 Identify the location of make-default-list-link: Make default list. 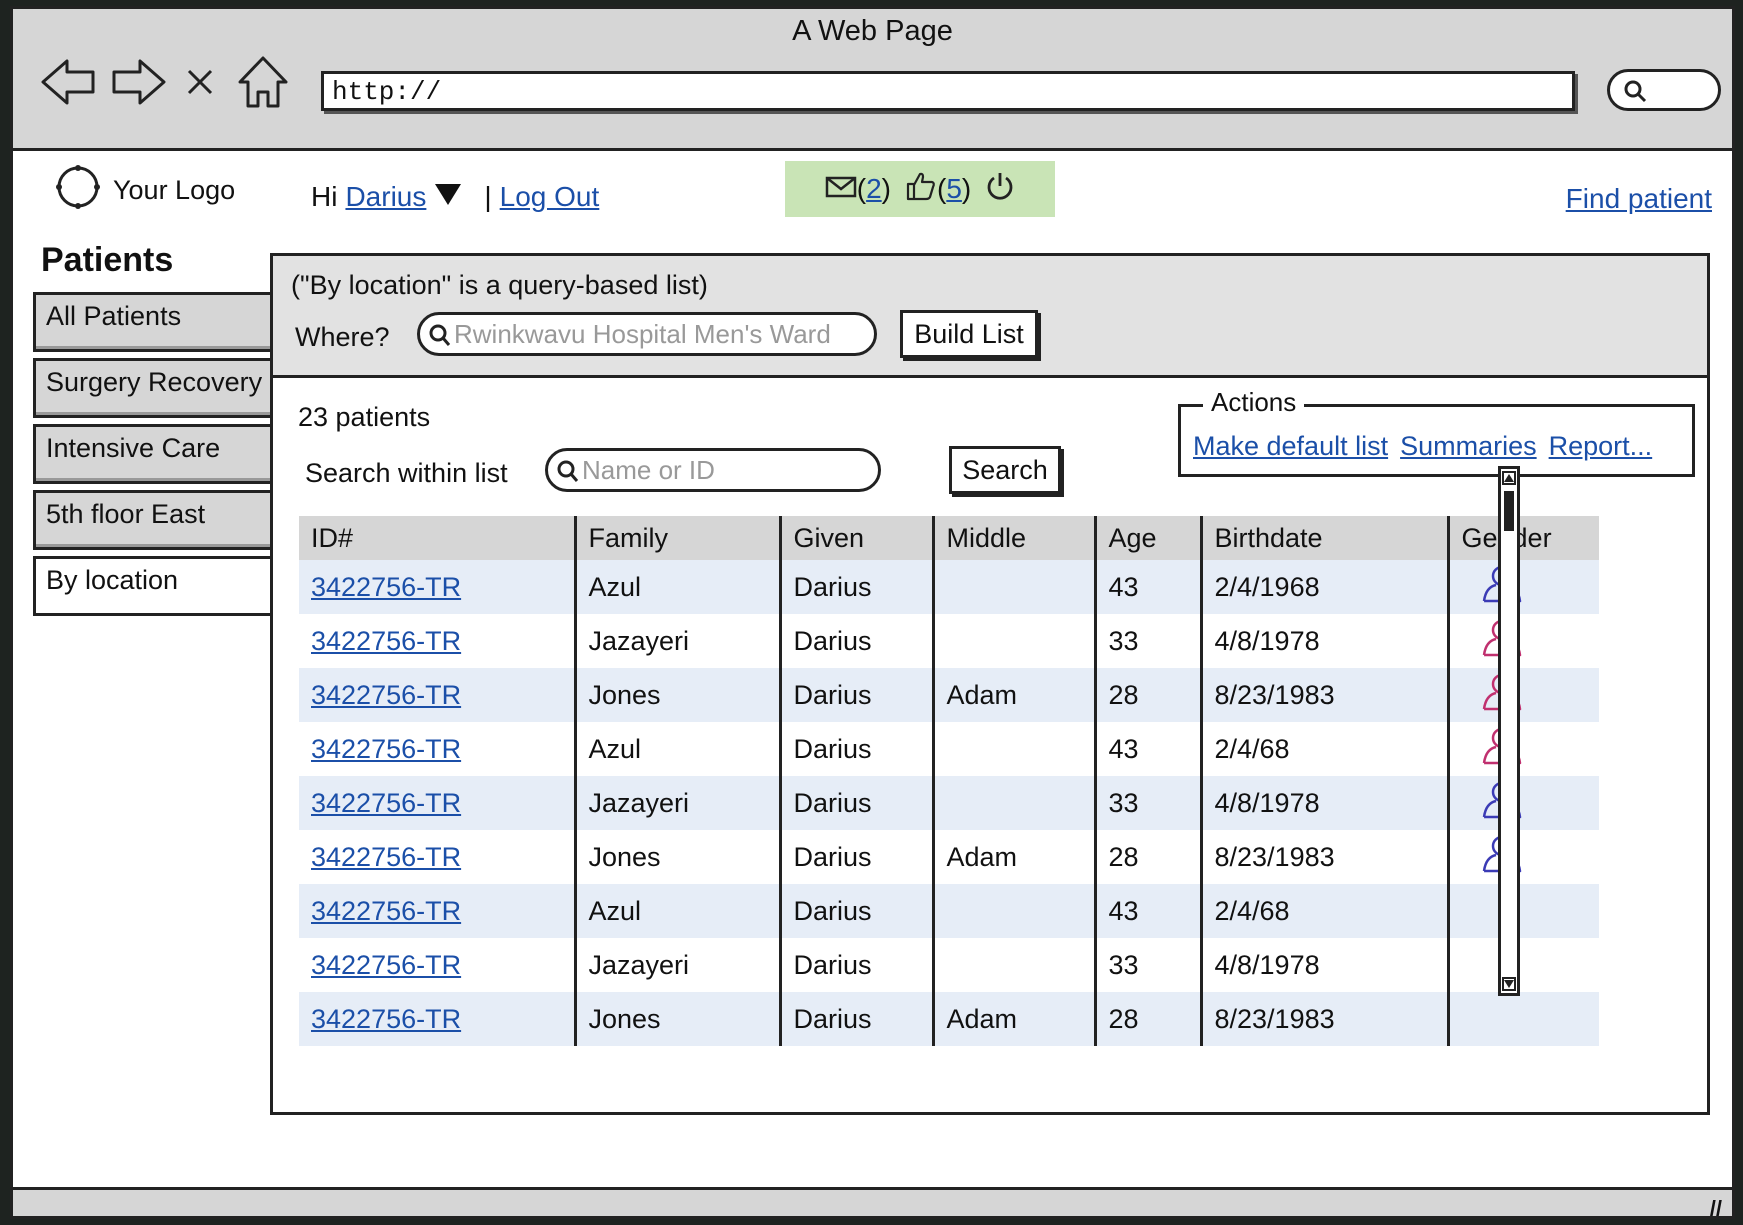
(1290, 446).